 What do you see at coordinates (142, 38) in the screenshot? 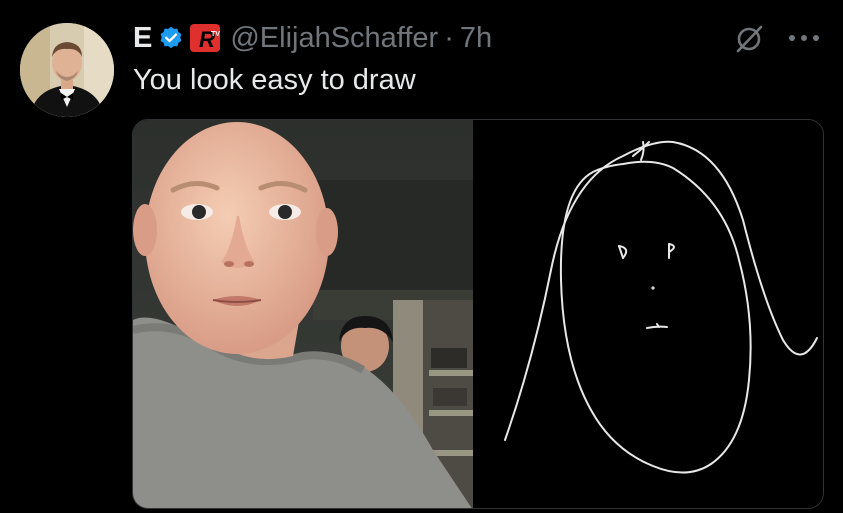
I see `display-name: E` at bounding box center [142, 38].